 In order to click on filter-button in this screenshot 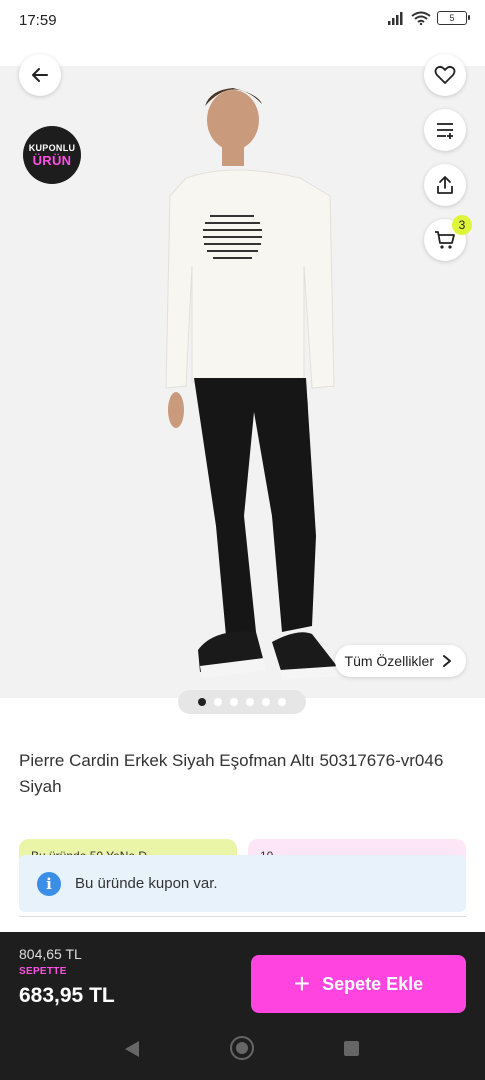, I will do `click(445, 130)`.